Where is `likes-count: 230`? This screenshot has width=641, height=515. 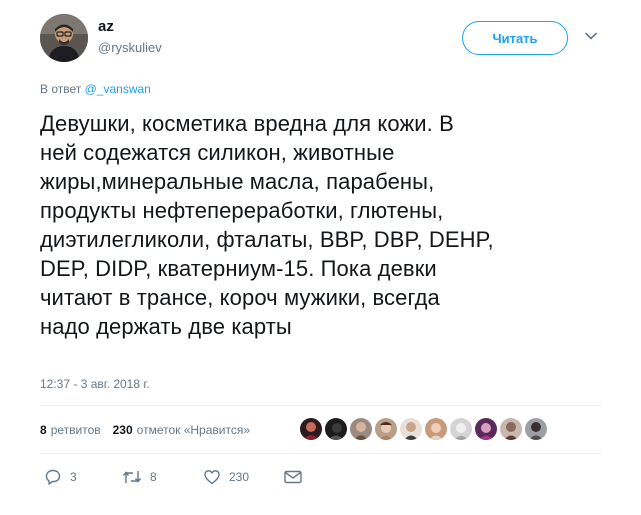
likes-count: 230 is located at coordinates (122, 430).